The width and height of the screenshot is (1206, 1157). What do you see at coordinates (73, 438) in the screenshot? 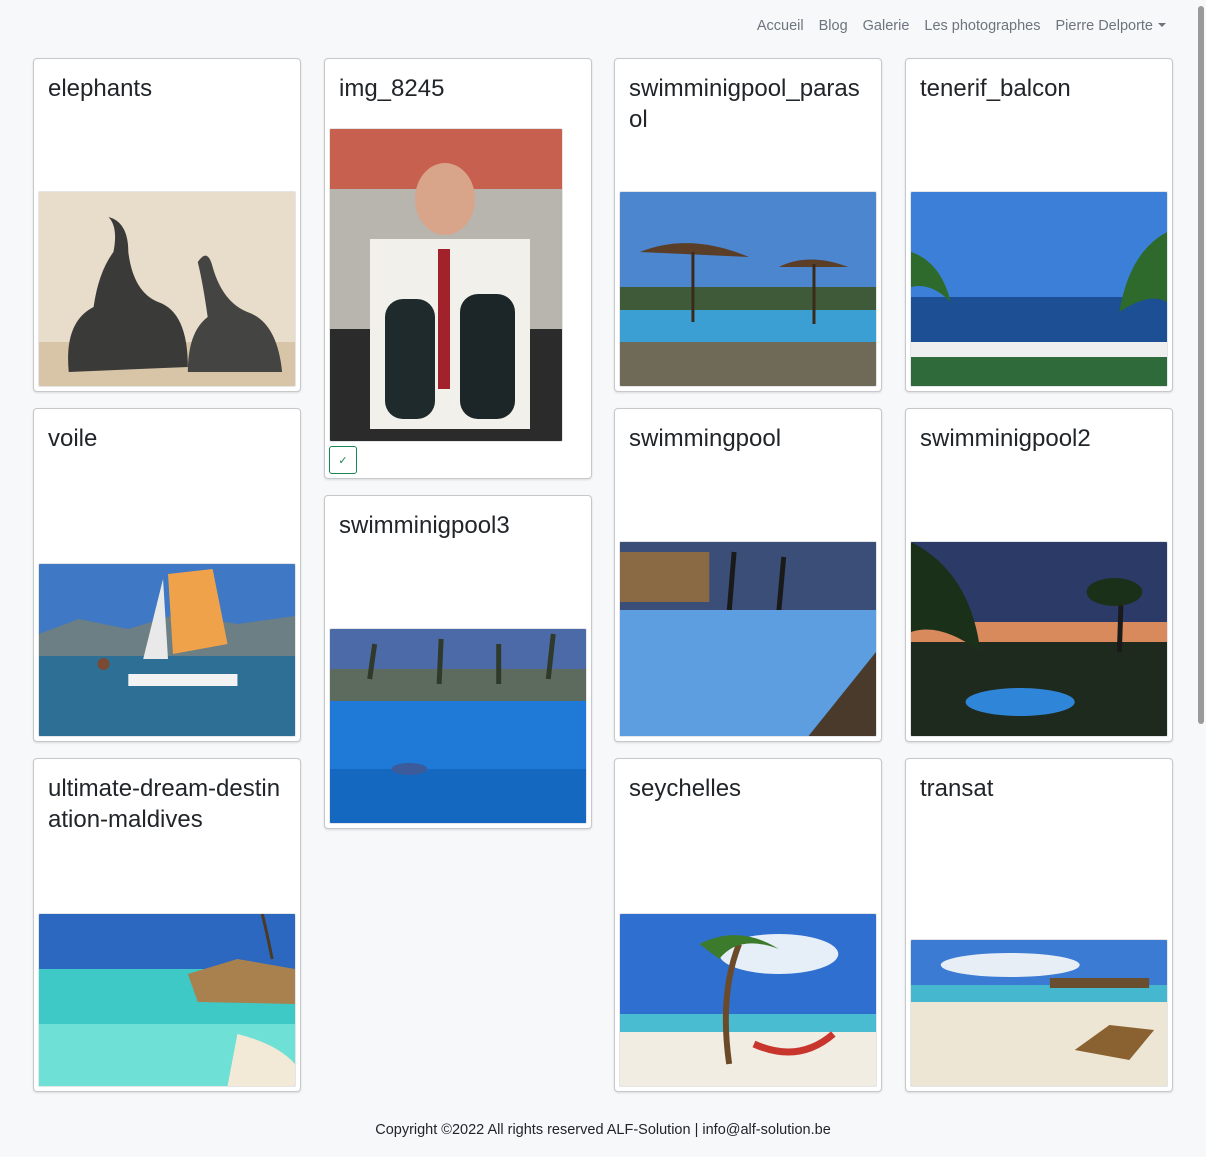
I see `card-title: voile` at bounding box center [73, 438].